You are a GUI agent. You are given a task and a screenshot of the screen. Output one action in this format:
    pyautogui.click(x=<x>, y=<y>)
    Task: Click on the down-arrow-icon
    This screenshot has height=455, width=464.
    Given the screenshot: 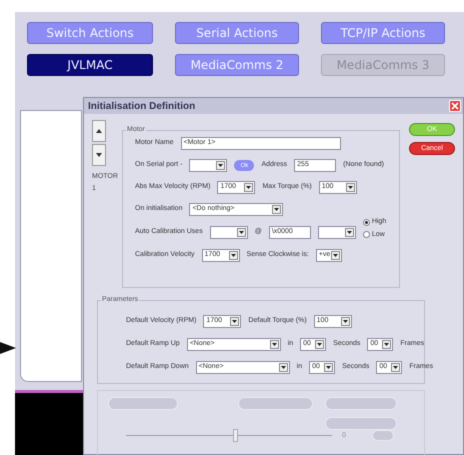 What is the action you would take?
    pyautogui.click(x=99, y=155)
    